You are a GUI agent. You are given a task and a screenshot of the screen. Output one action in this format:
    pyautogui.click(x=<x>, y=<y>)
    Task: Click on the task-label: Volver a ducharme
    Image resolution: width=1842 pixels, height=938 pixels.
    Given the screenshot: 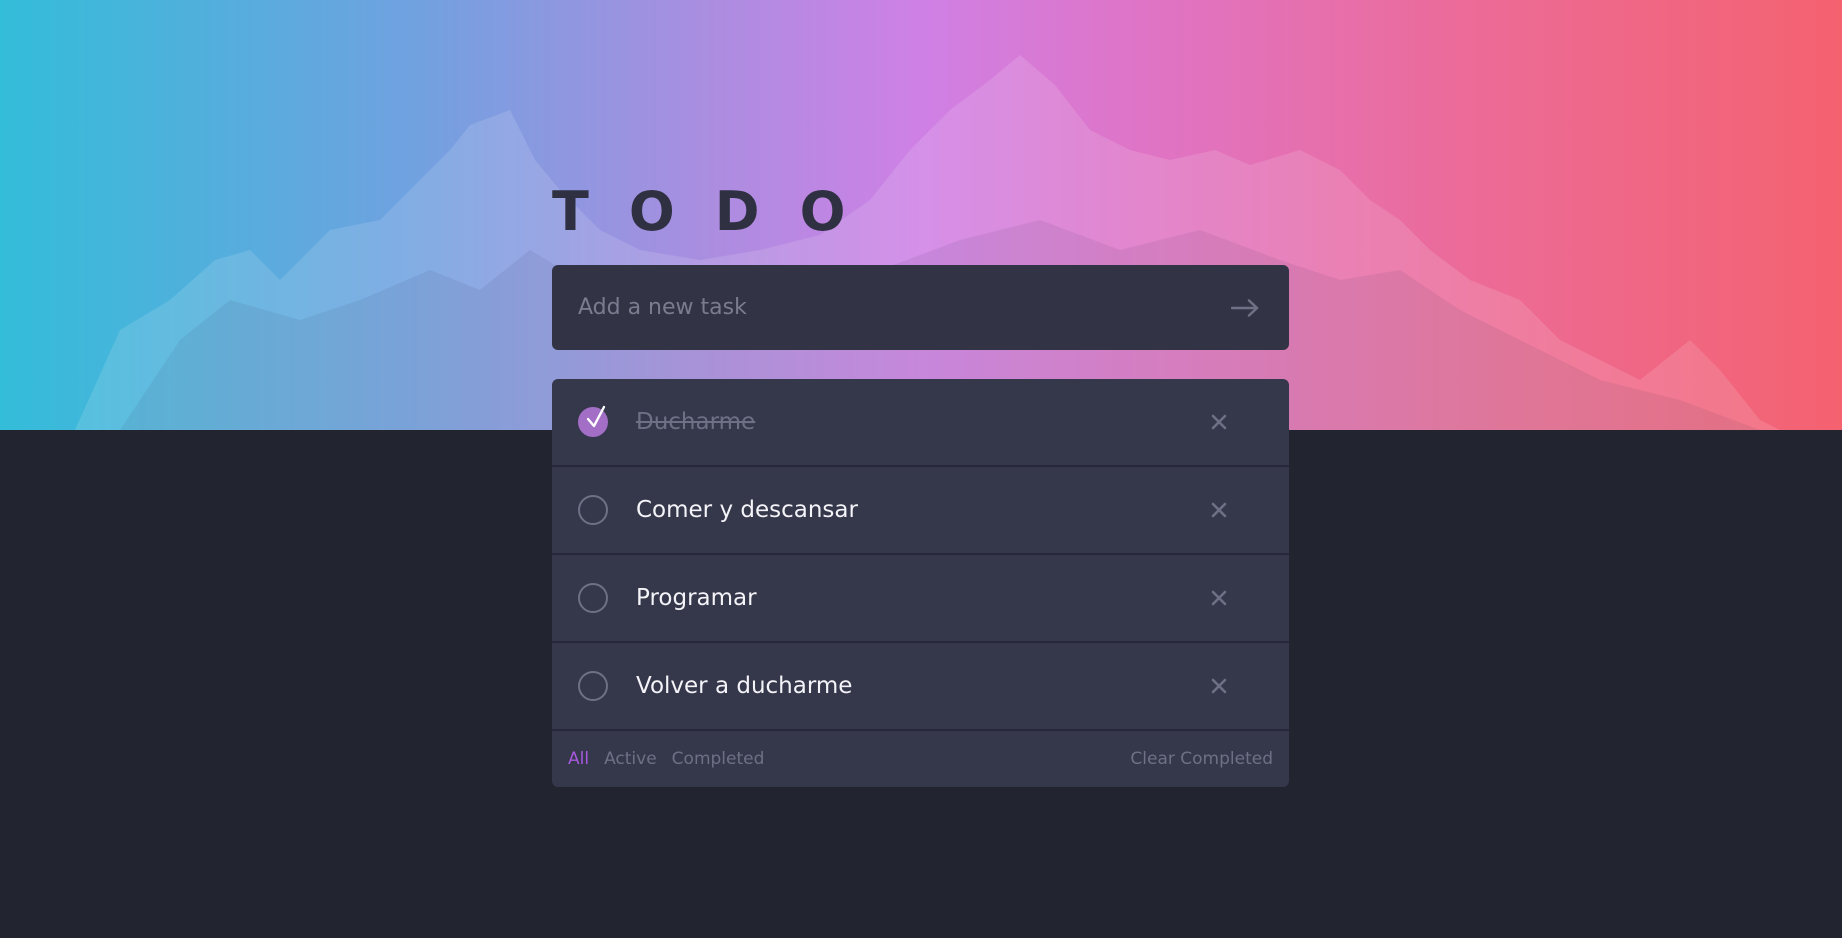 What is the action you would take?
    pyautogui.click(x=744, y=686)
    